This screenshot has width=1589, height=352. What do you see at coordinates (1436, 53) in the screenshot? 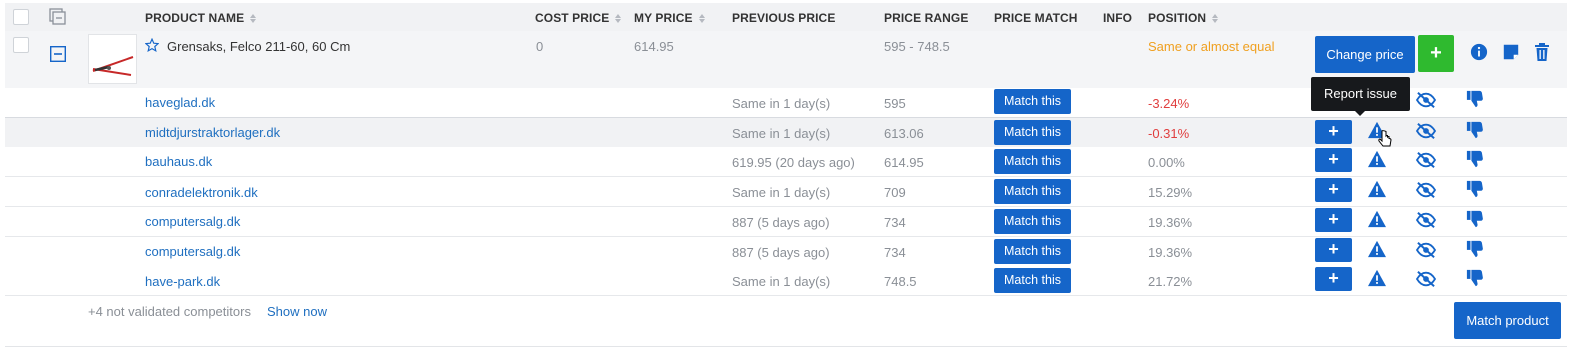
I see `add-button: +` at bounding box center [1436, 53].